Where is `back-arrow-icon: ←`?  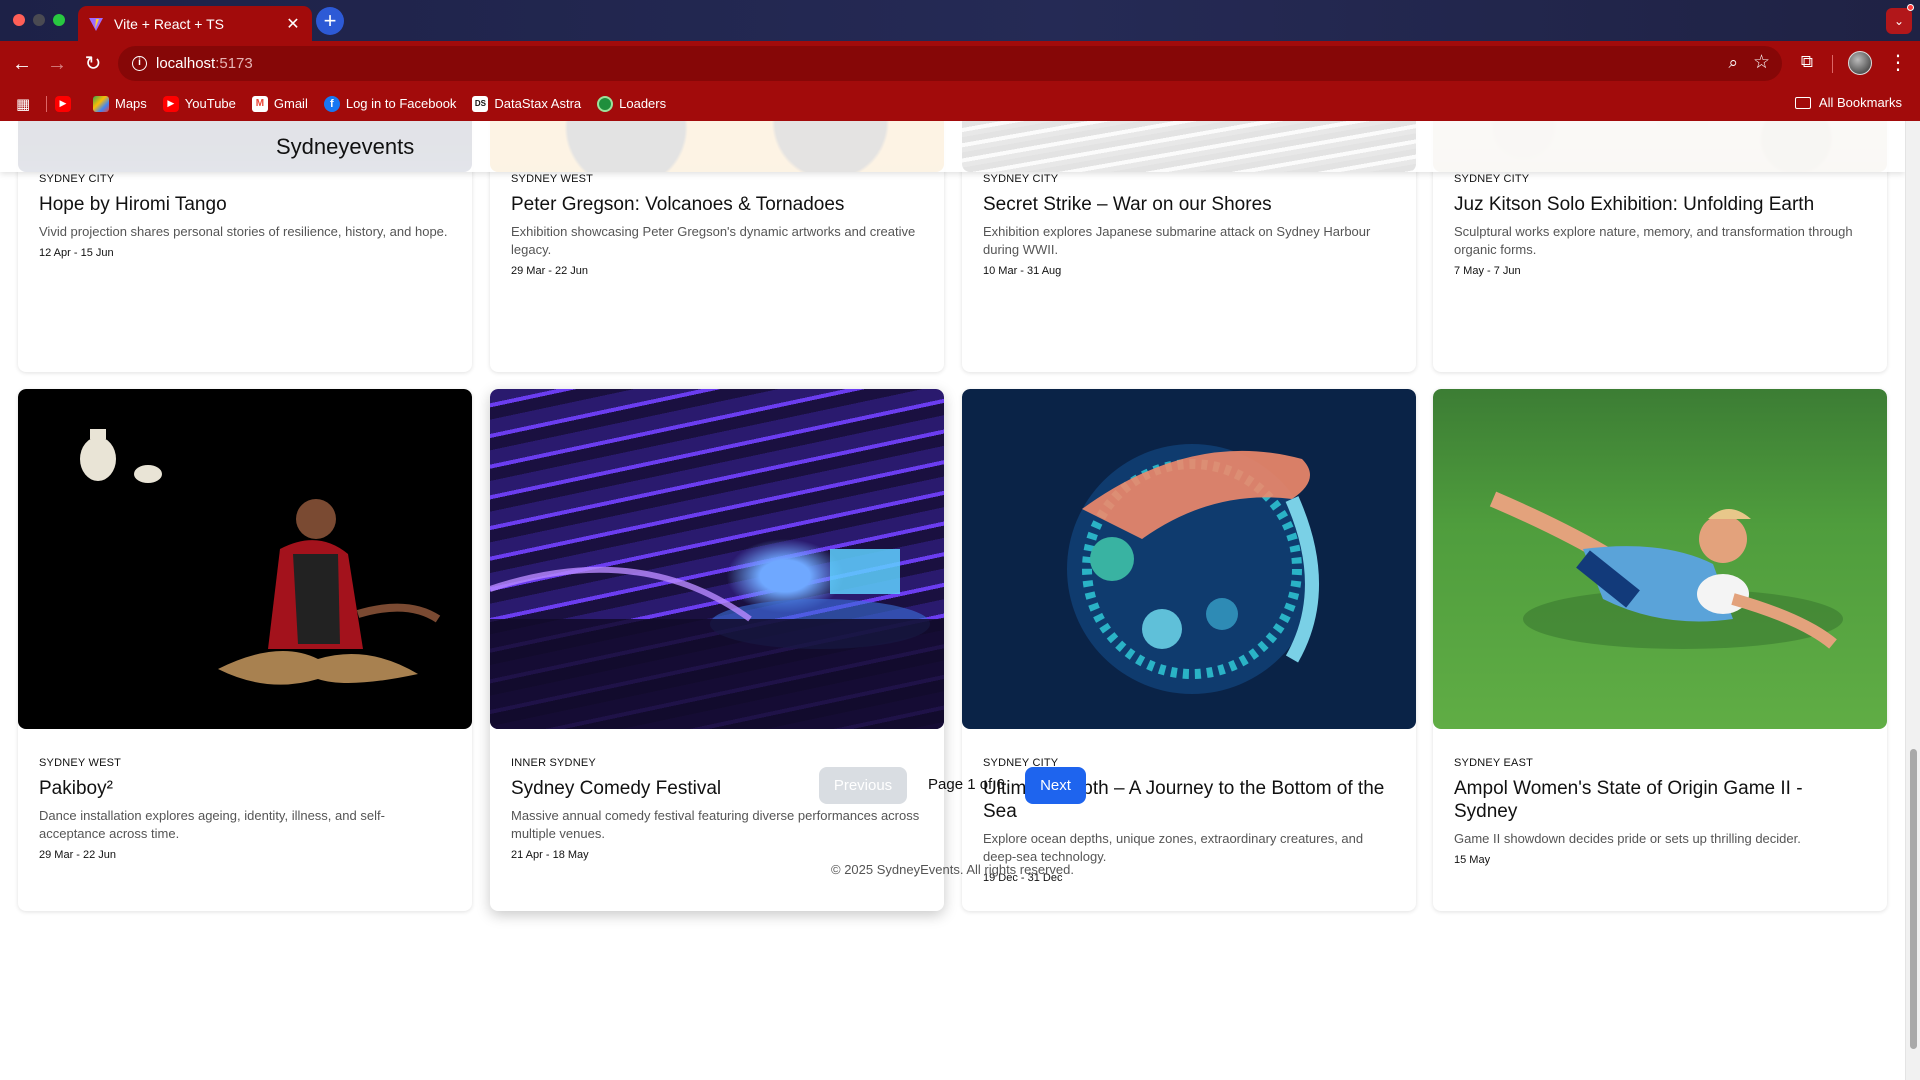
back-arrow-icon: ← is located at coordinates (22, 64).